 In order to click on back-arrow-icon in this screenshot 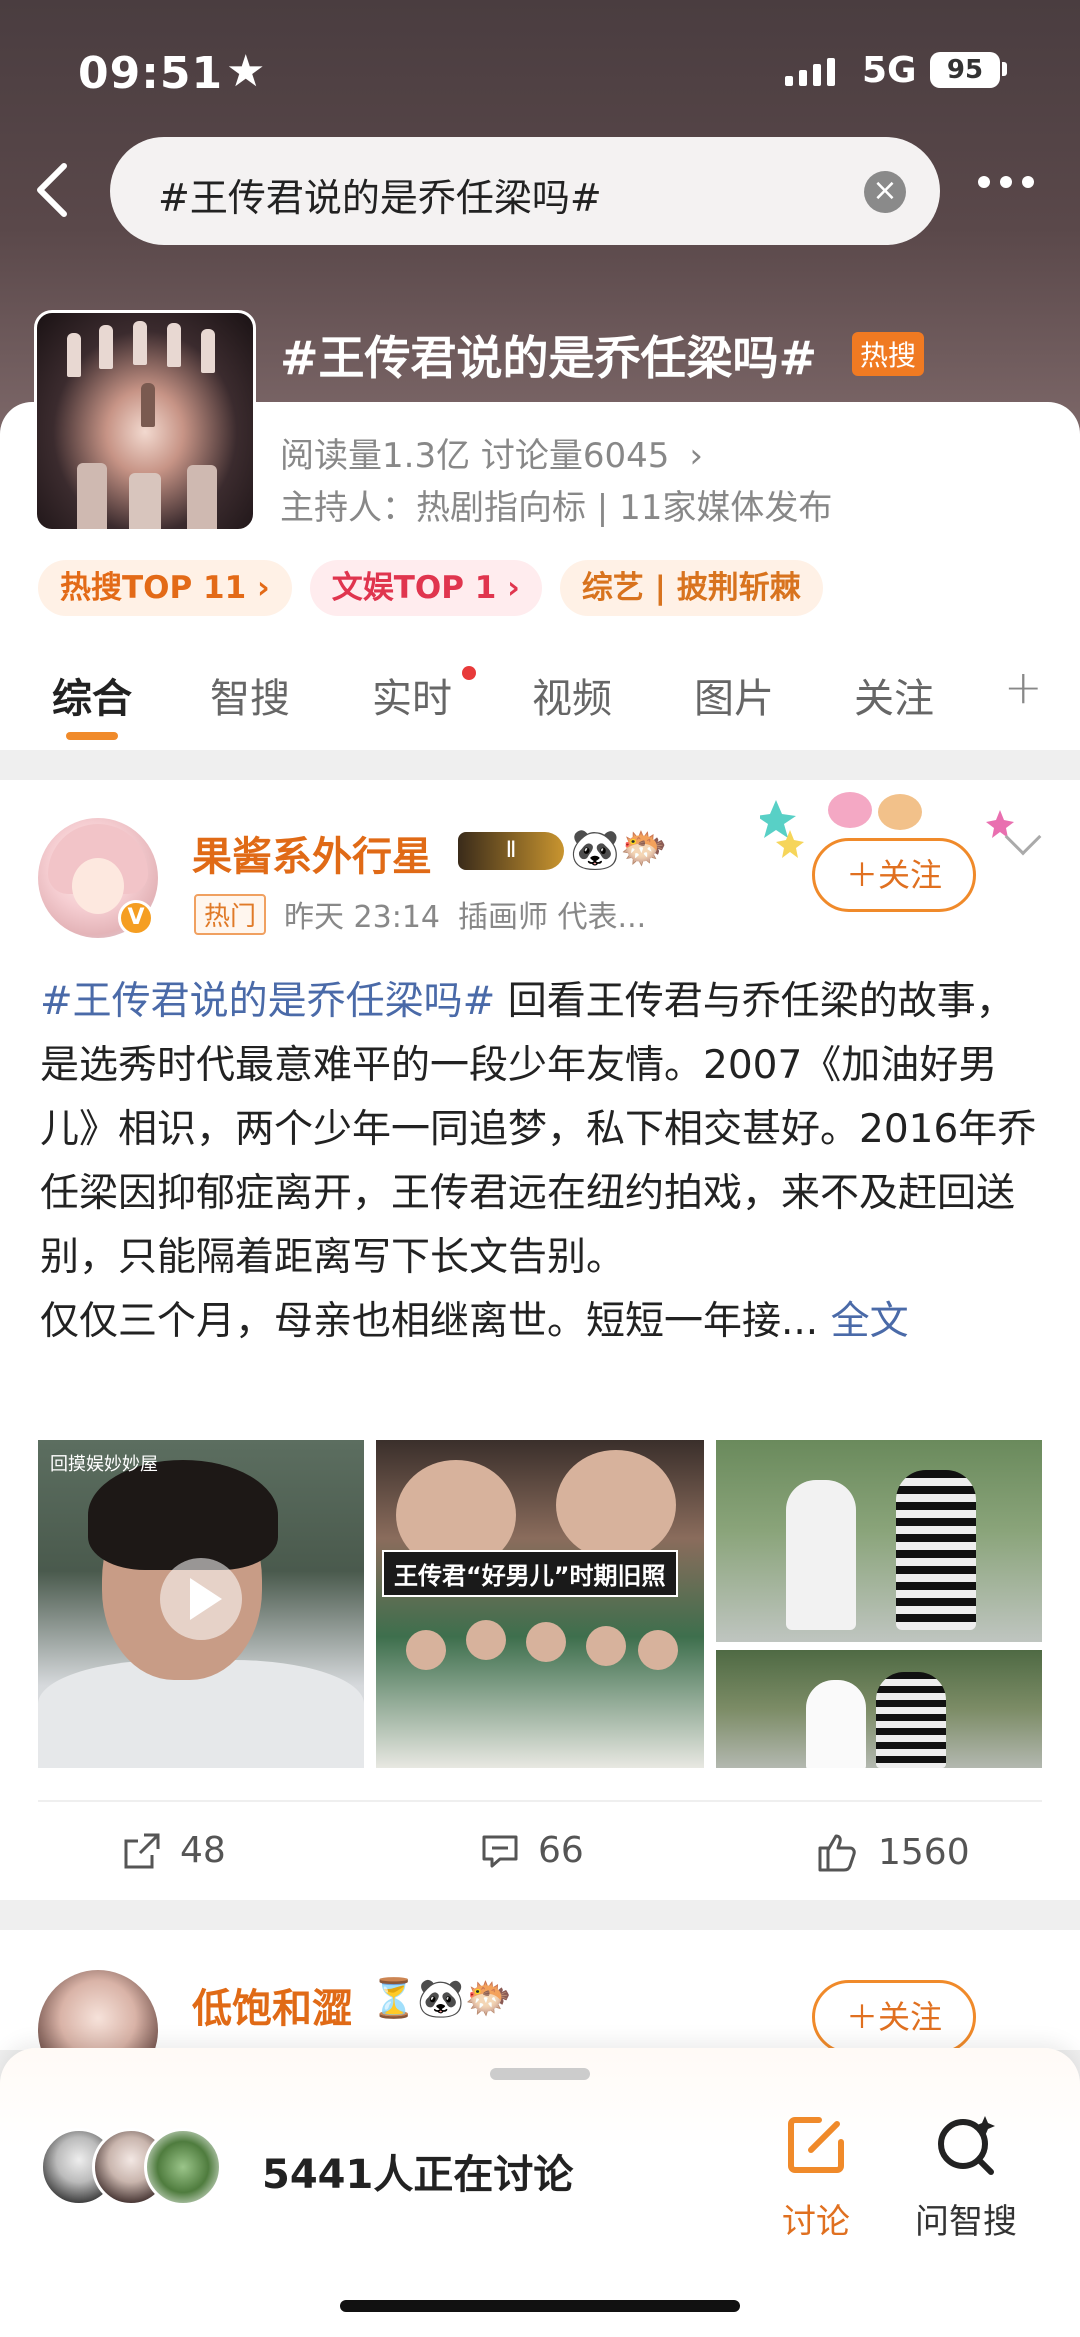, I will do `click(53, 190)`.